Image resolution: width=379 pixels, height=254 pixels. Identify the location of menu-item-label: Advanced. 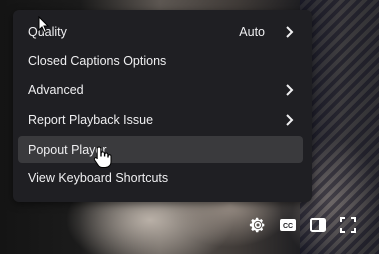
(56, 89).